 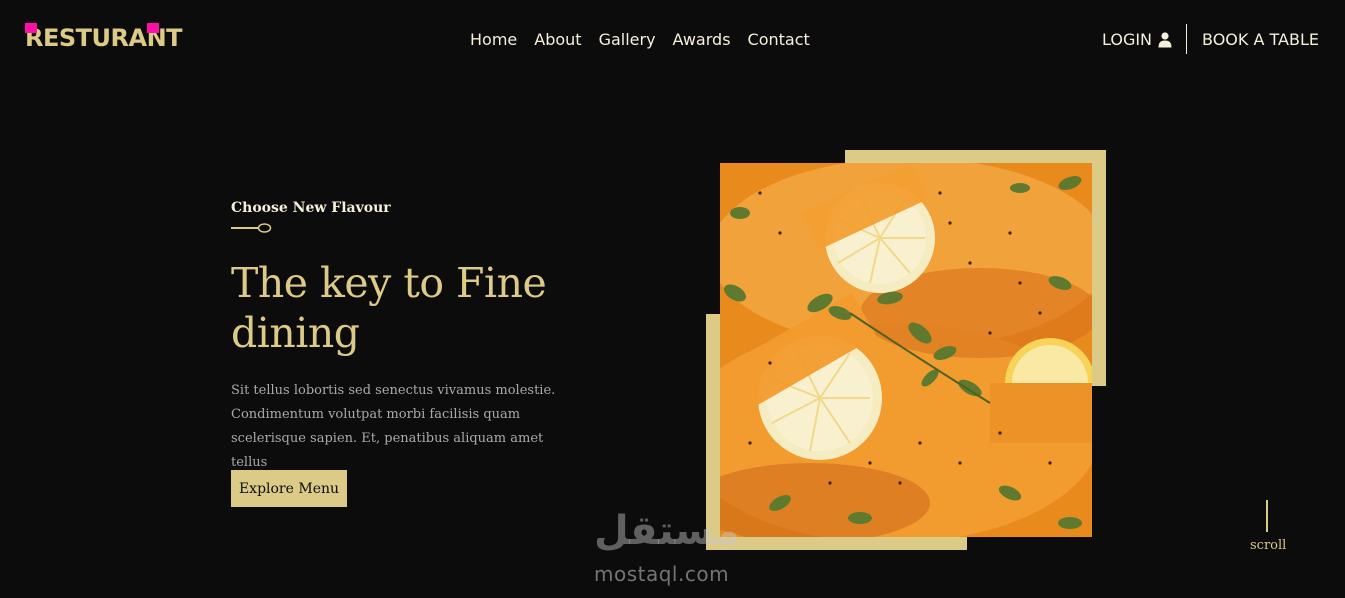 What do you see at coordinates (702, 39) in the screenshot?
I see `nav-awards: Awards` at bounding box center [702, 39].